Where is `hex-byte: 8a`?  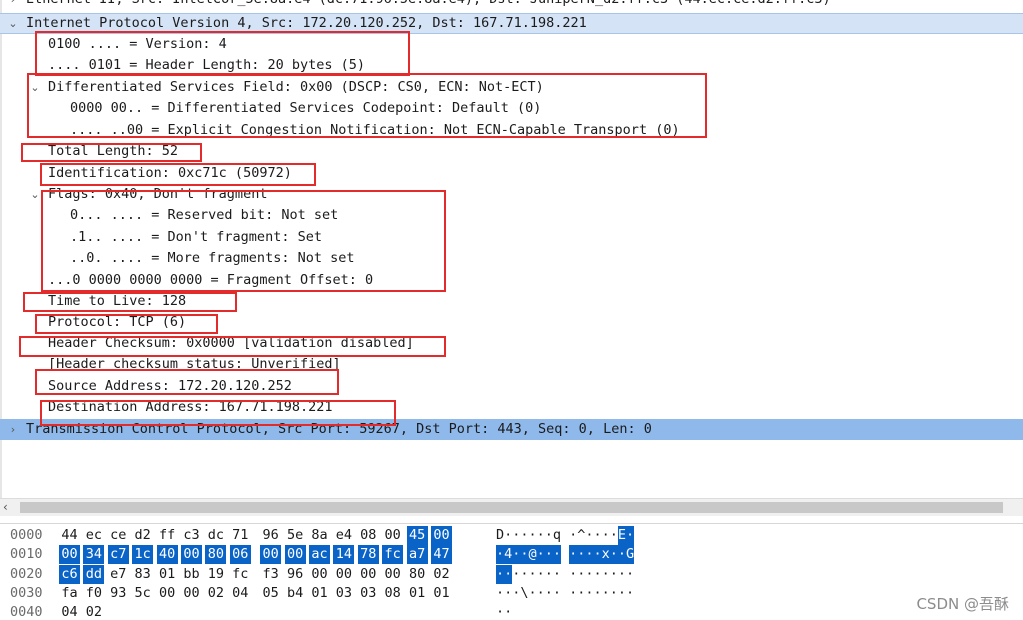 hex-byte: 8a is located at coordinates (319, 535).